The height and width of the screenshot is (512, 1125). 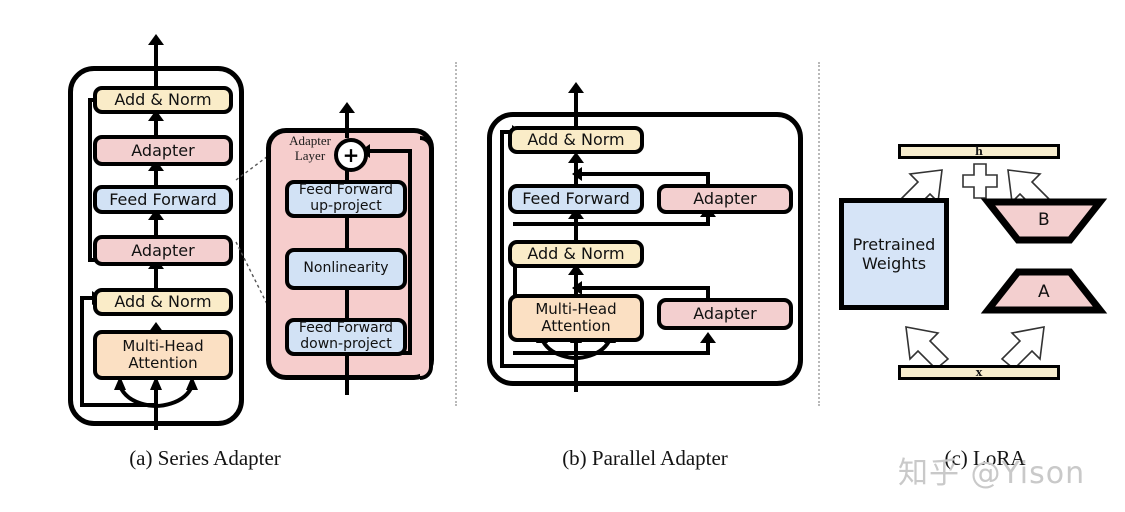 I want to click on panel-a-outer-skip-v, so click(x=82, y=351).